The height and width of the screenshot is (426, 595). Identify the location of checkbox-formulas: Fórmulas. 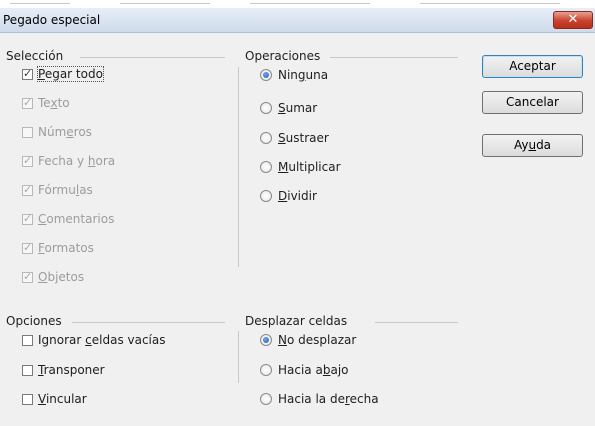
(57, 190).